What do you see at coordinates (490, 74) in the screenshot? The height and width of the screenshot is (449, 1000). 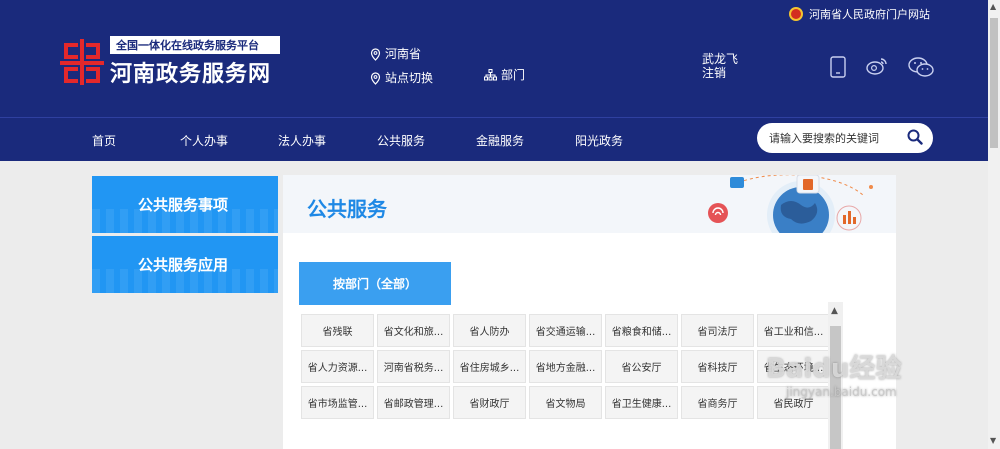 I see `org-chart-icon` at bounding box center [490, 74].